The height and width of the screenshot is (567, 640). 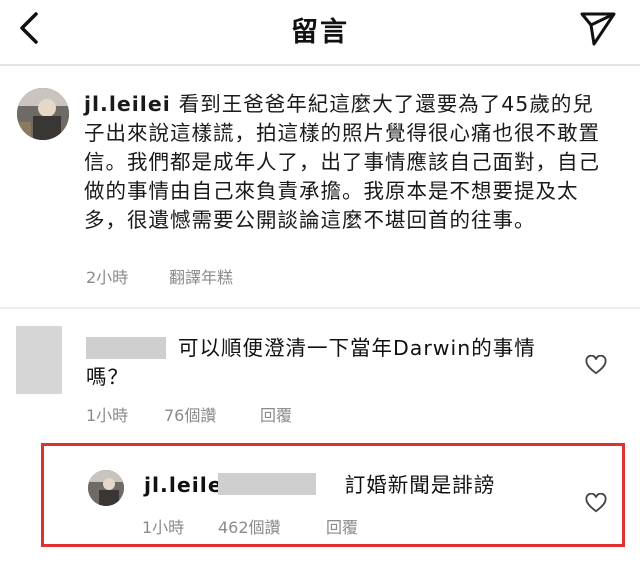 I want to click on comment-text: 可以順便澄清一下當年Darwin的事情嗎？, so click(x=311, y=362).